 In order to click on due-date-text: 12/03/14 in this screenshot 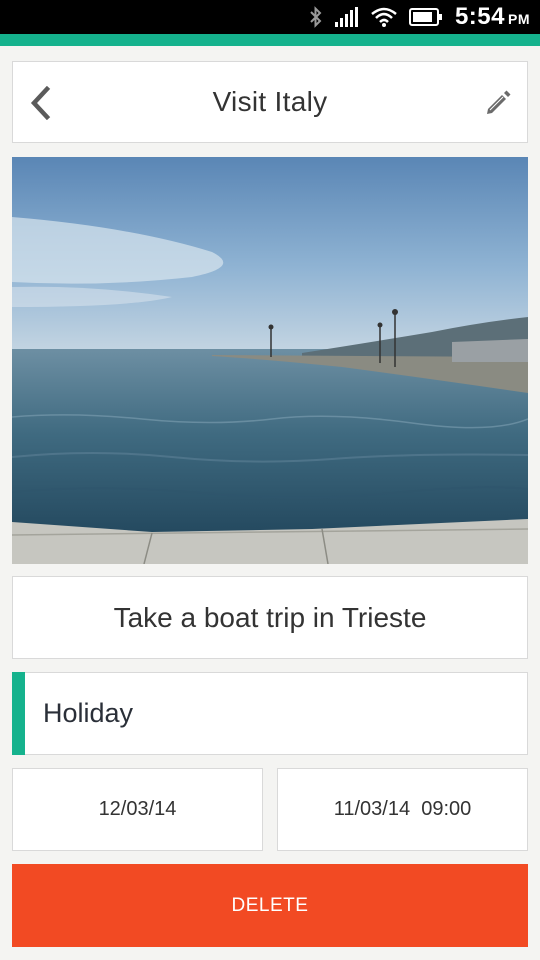, I will do `click(137, 809)`.